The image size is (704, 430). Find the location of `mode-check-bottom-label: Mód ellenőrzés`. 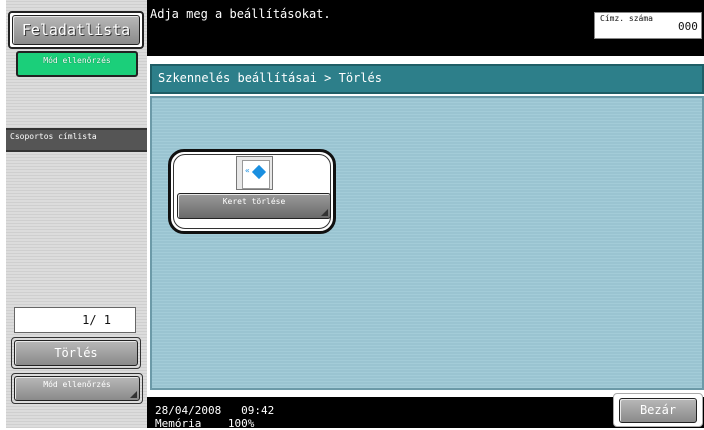

mode-check-bottom-label: Mód ellenőrzés is located at coordinates (77, 384).